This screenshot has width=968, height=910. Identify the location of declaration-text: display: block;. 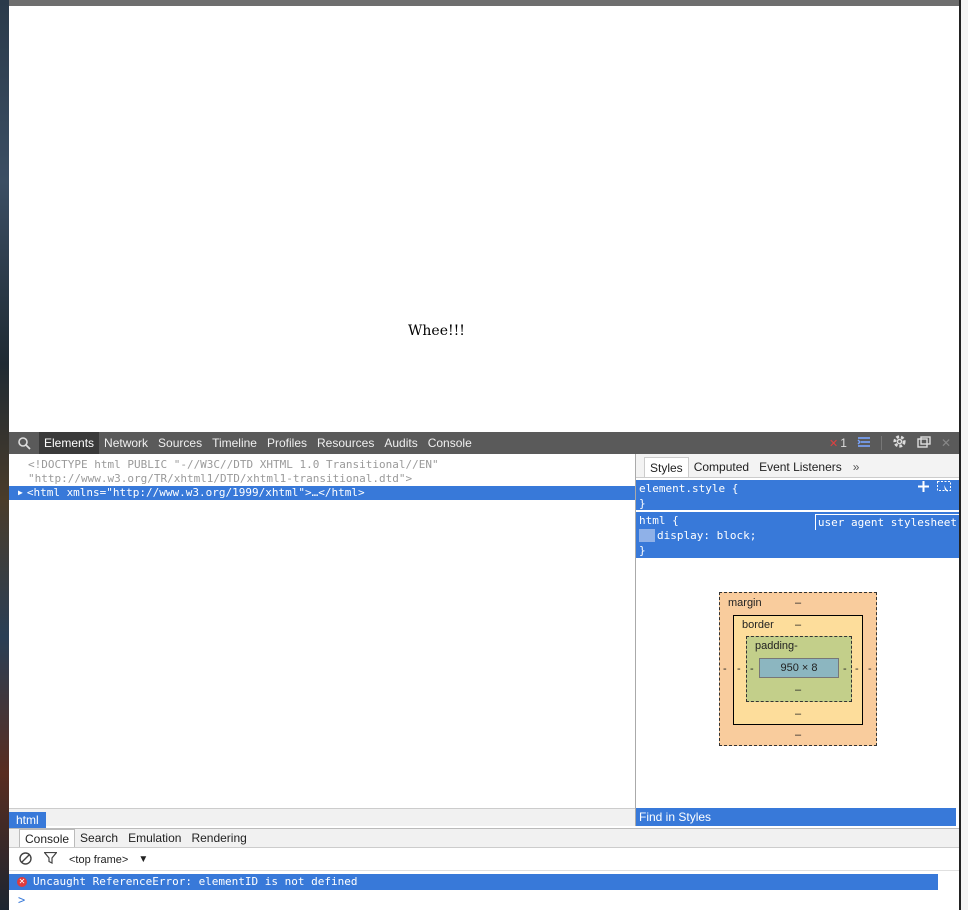
(707, 535).